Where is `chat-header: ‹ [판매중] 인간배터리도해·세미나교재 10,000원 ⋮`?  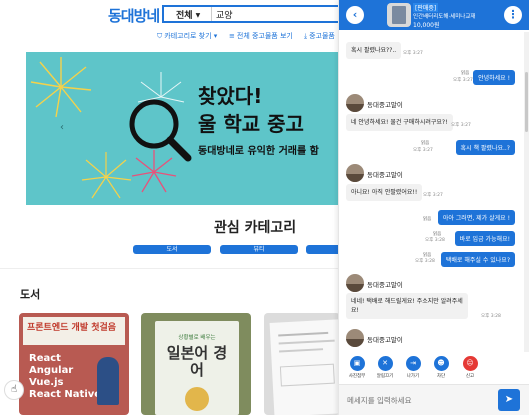 chat-header: ‹ [판매중] 인간배터리도해·세미나교재 10,000원 ⋮ is located at coordinates (434, 15).